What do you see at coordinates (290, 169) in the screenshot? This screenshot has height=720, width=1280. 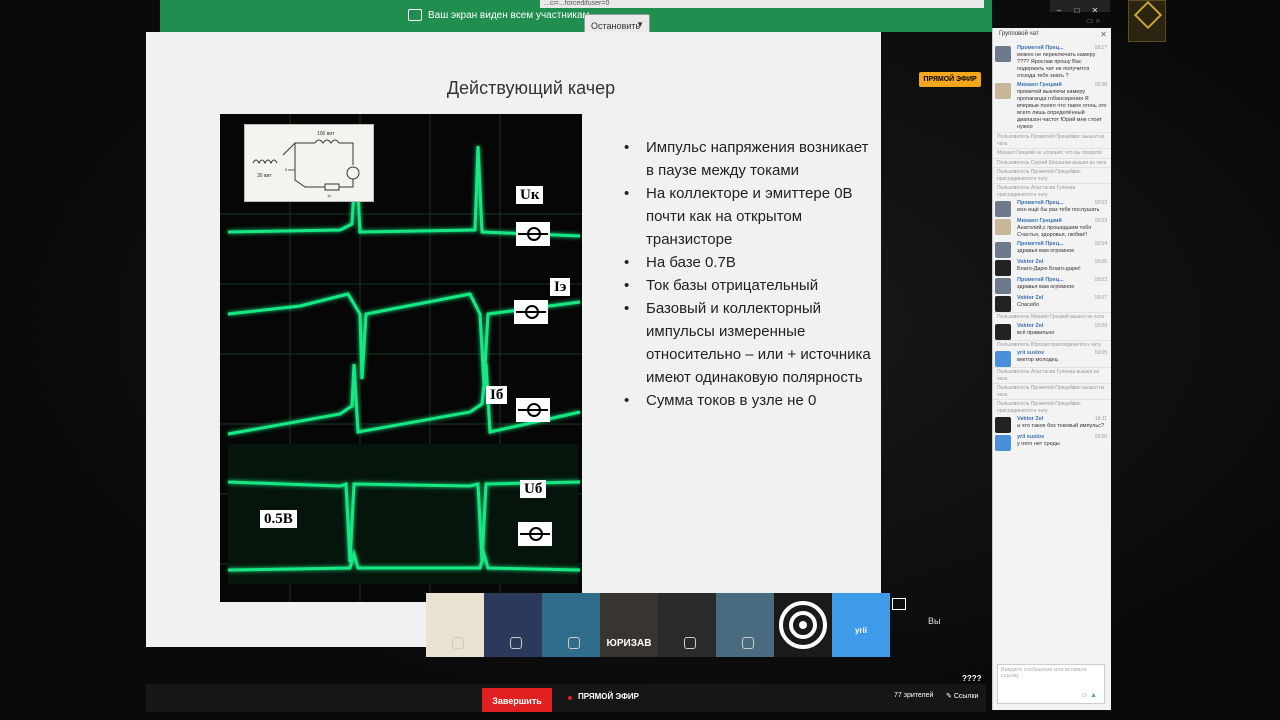 I see `circuit-label-l3: 5 вит` at bounding box center [290, 169].